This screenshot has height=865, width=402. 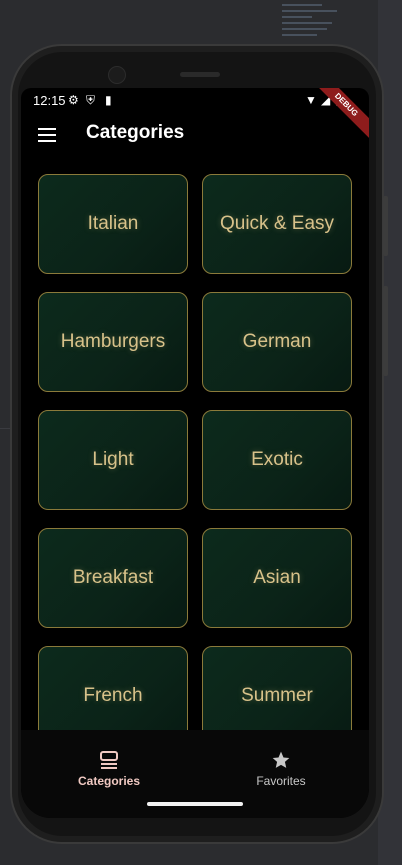 I want to click on category-tile-german: German, so click(x=277, y=342).